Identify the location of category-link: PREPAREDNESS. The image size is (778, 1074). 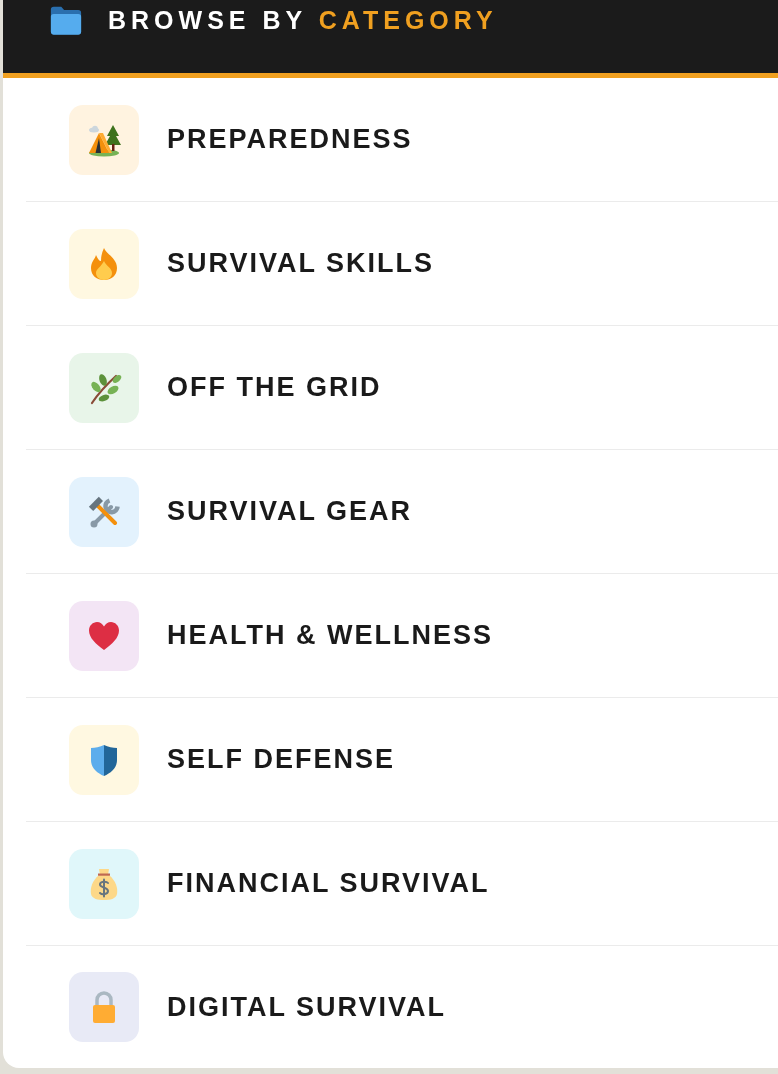
(402, 140).